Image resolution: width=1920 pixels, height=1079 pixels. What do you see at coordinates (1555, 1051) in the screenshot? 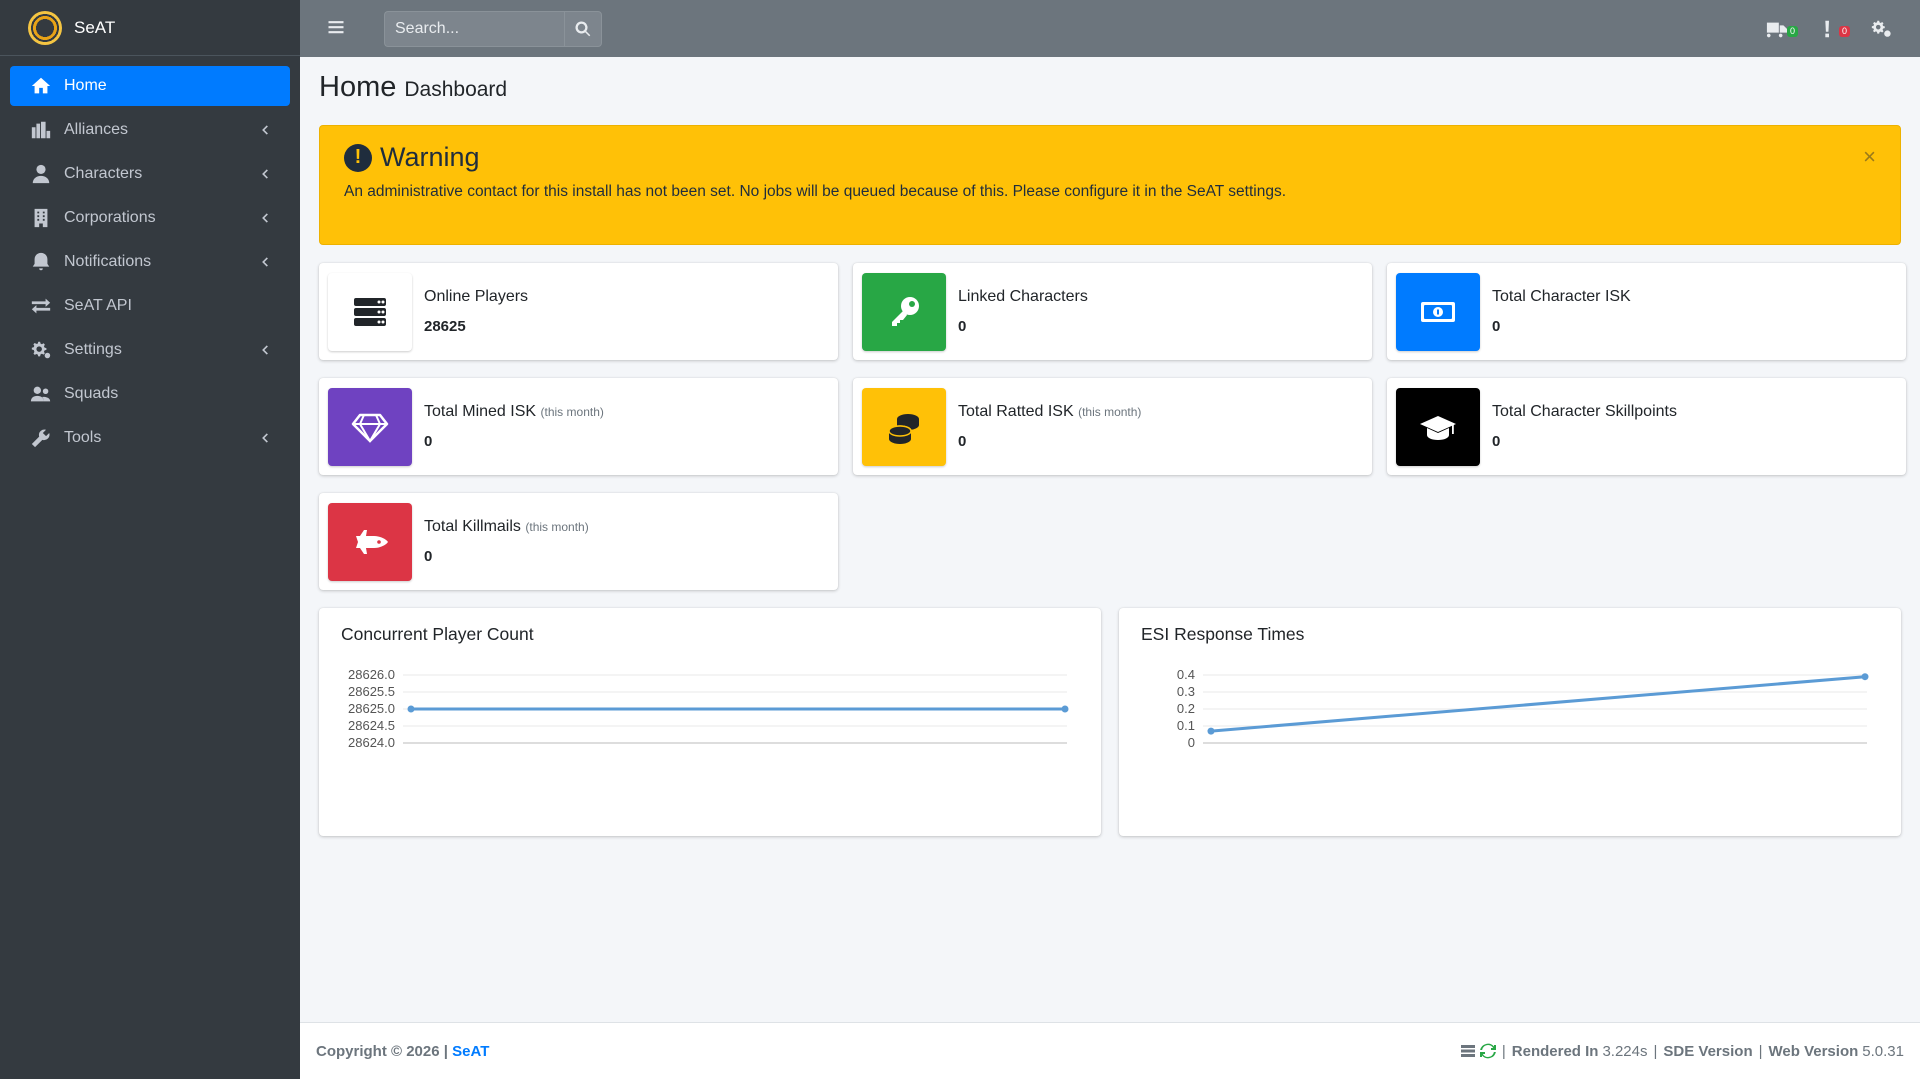
I see `rendered-label: Rendered In` at bounding box center [1555, 1051].